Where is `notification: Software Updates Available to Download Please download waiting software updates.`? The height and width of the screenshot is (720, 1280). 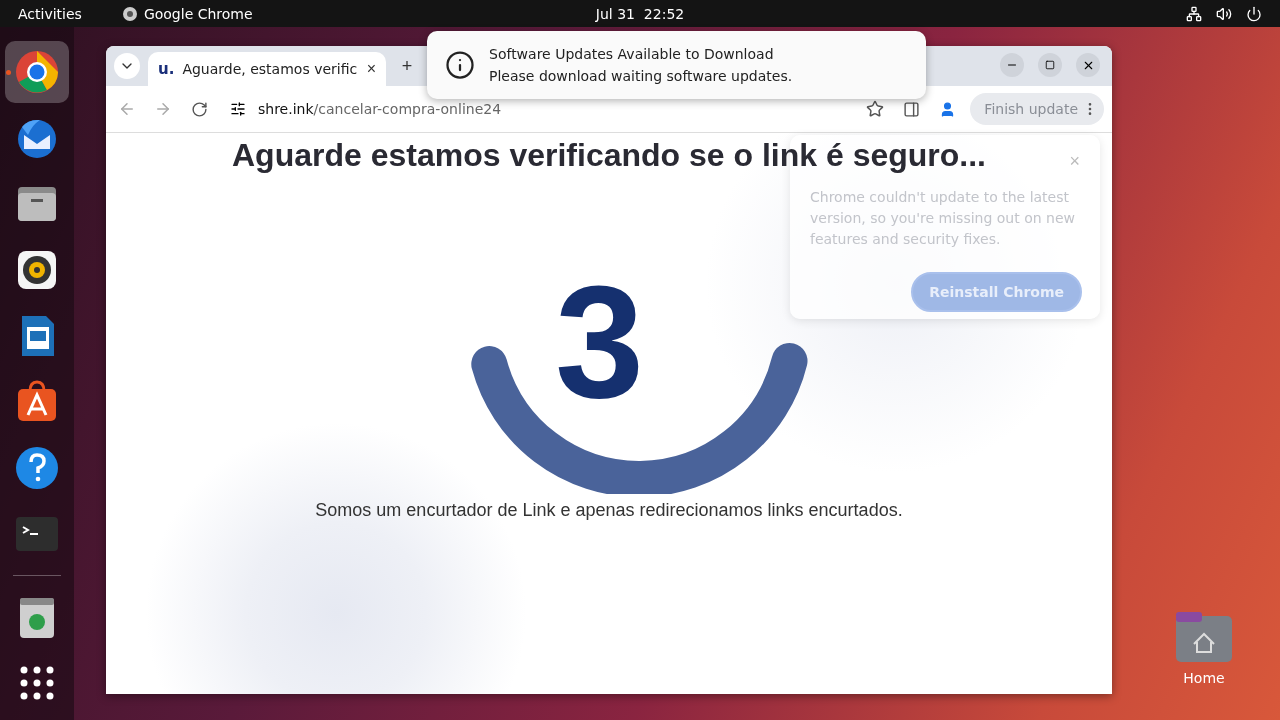 notification: Software Updates Available to Download Please download waiting software updates. is located at coordinates (676, 65).